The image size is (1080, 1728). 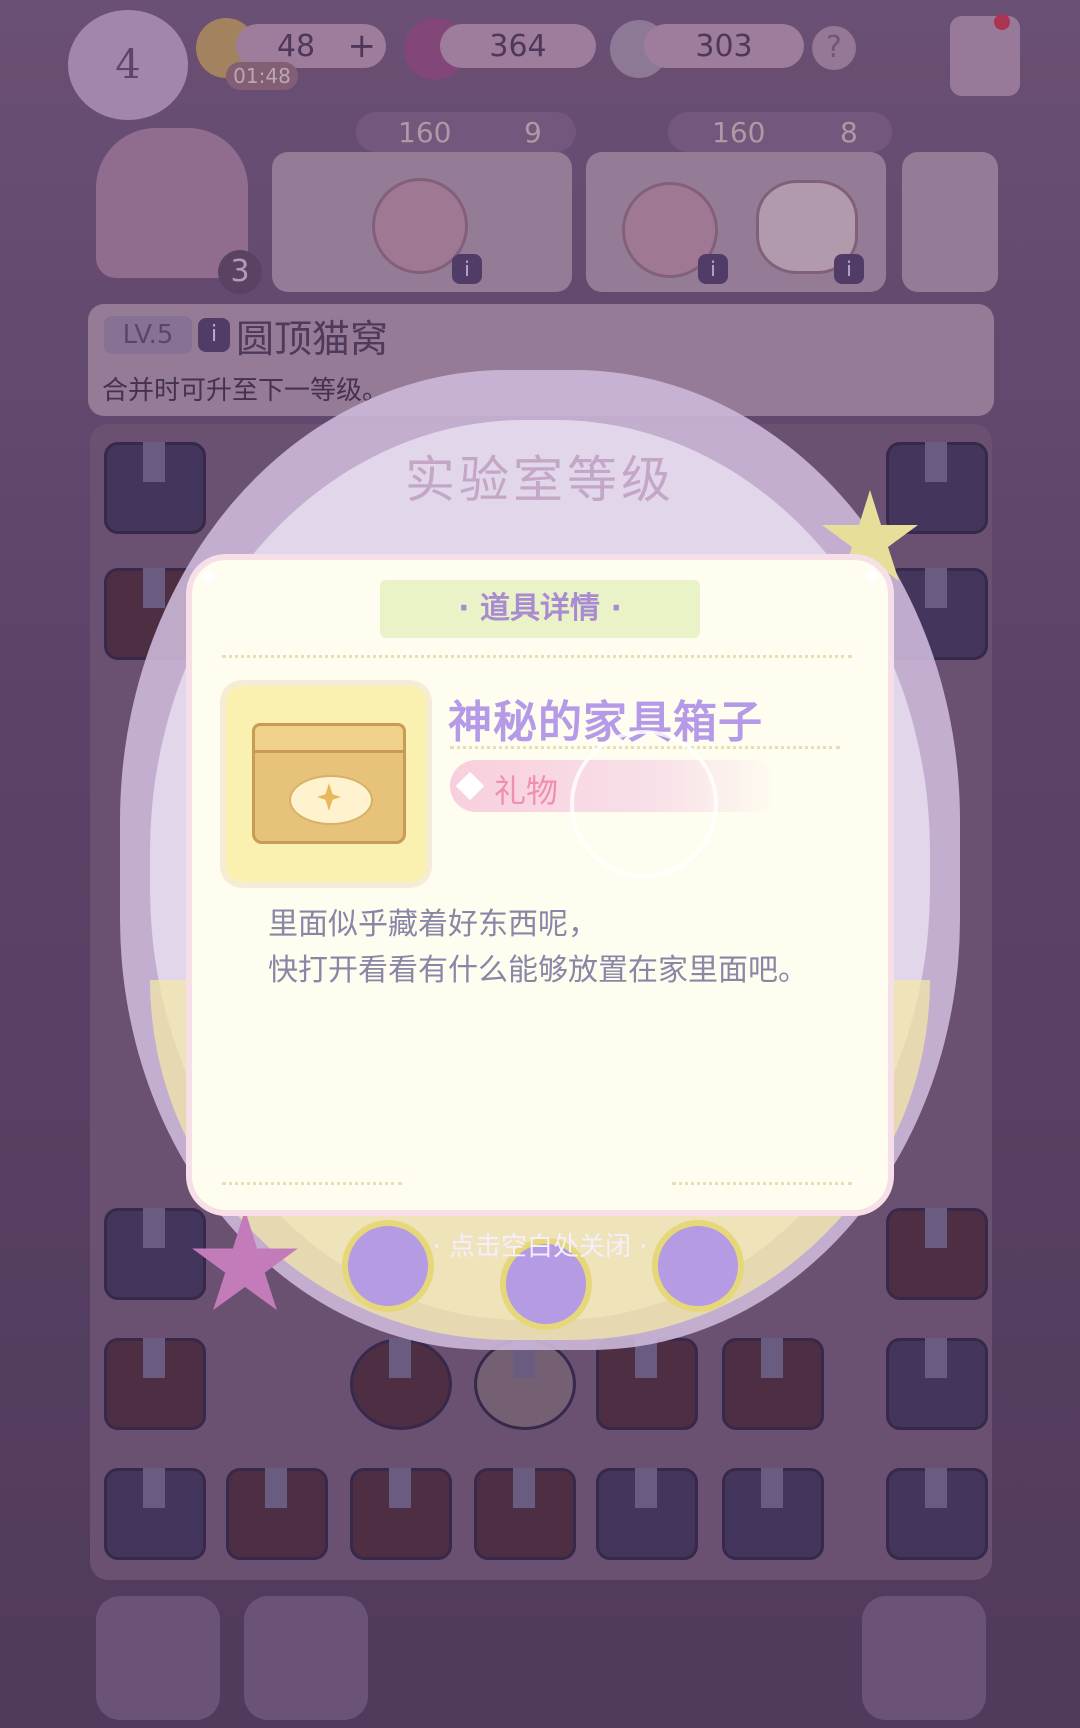 I want to click on item-tag-label: 礼物, so click(x=526, y=791).